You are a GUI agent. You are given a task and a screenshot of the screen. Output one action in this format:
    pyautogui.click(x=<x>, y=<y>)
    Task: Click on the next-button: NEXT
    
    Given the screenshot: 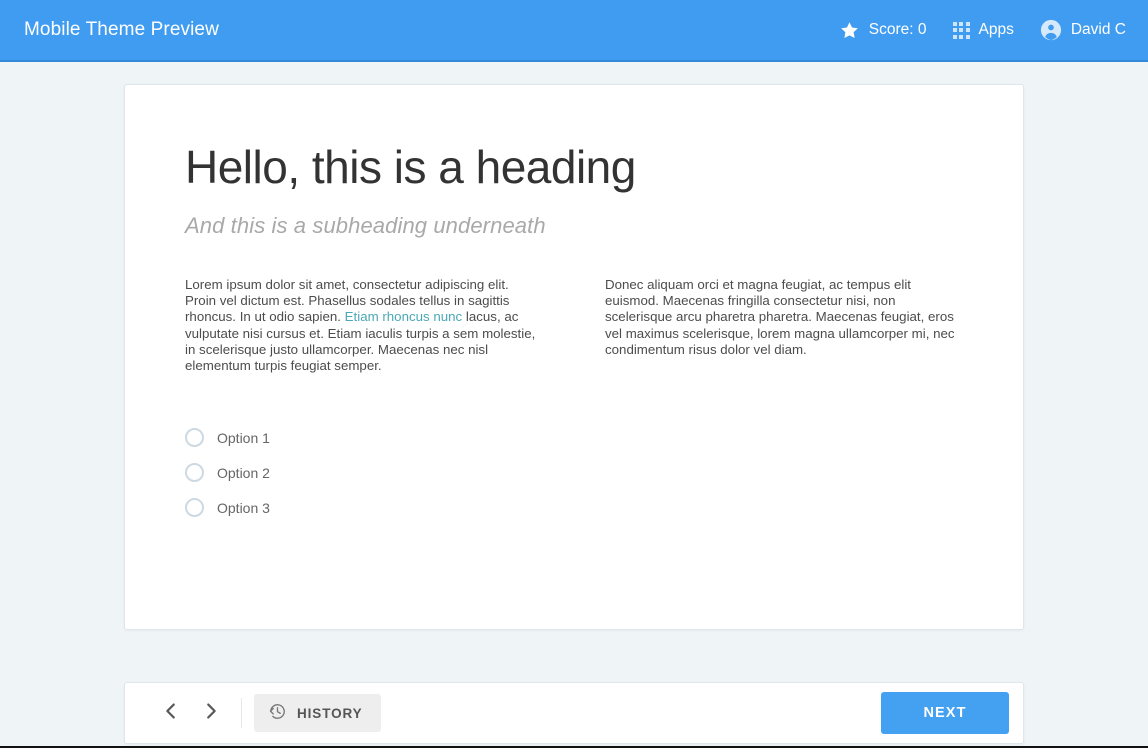 What is the action you would take?
    pyautogui.click(x=945, y=713)
    